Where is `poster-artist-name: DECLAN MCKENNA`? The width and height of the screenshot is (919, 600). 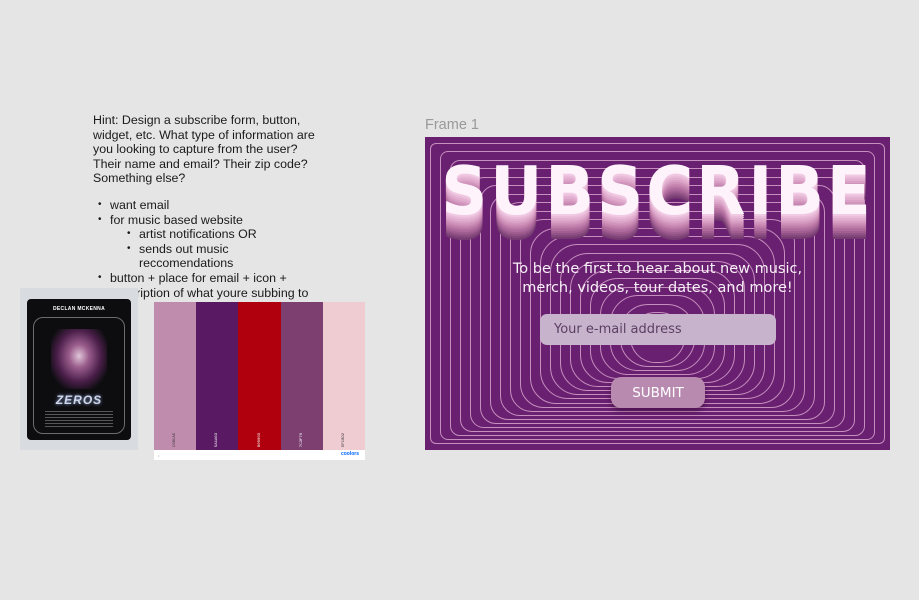
poster-artist-name: DECLAN MCKENNA is located at coordinates (79, 309).